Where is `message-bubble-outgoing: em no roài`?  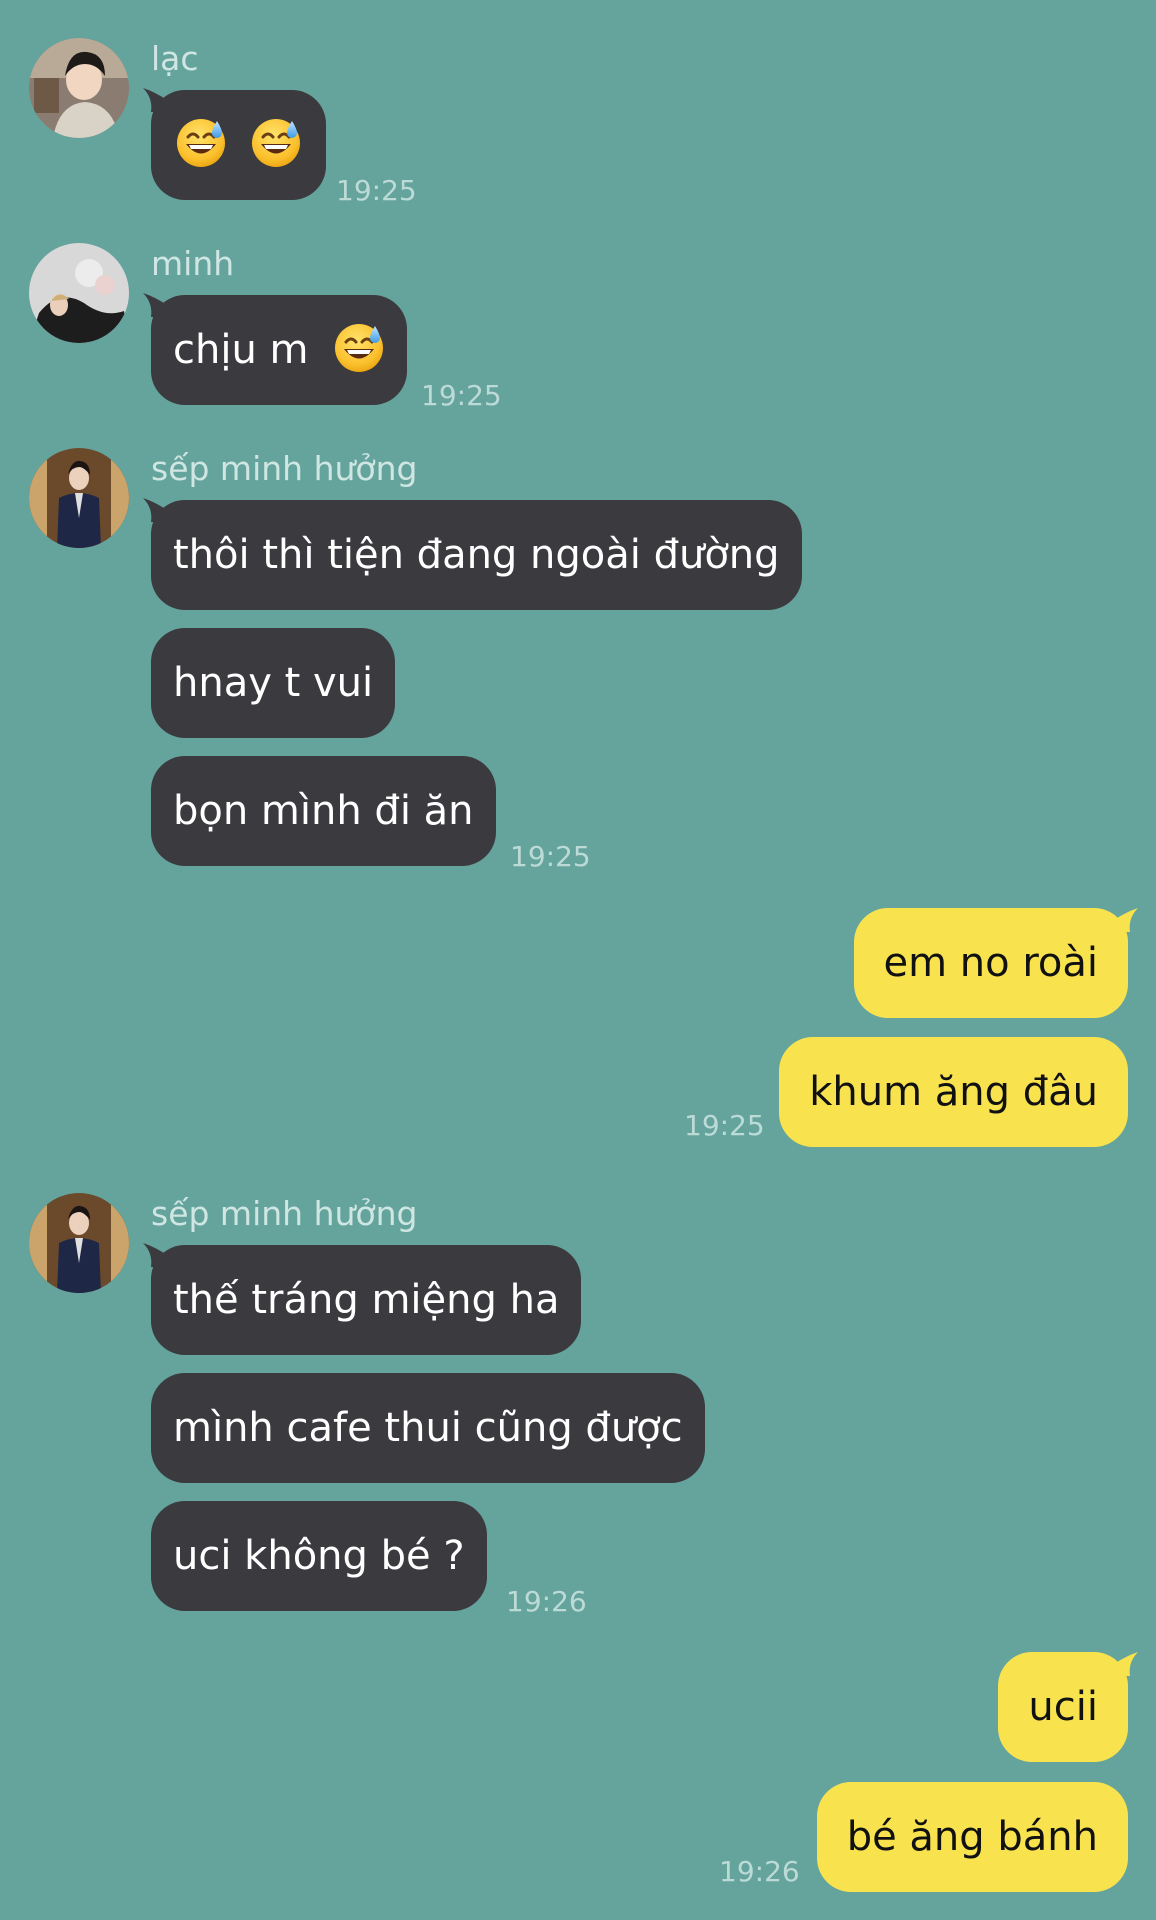
message-bubble-outgoing: em no roài is located at coordinates (990, 963).